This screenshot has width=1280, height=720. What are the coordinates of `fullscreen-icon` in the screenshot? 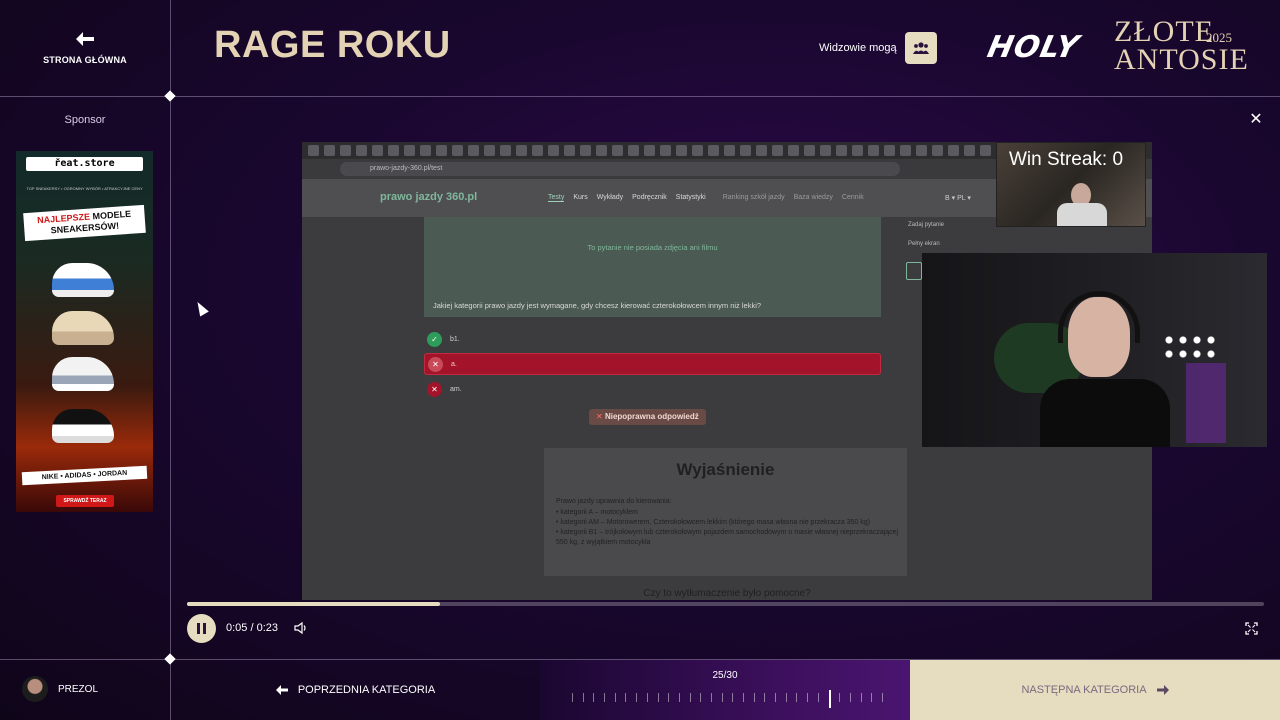 It's located at (1251, 628).